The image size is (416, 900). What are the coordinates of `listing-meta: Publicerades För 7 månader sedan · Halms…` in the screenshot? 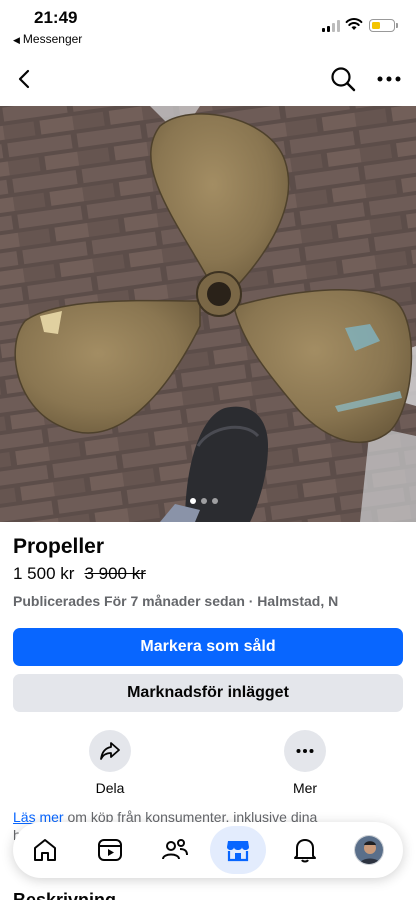 It's located at (176, 601).